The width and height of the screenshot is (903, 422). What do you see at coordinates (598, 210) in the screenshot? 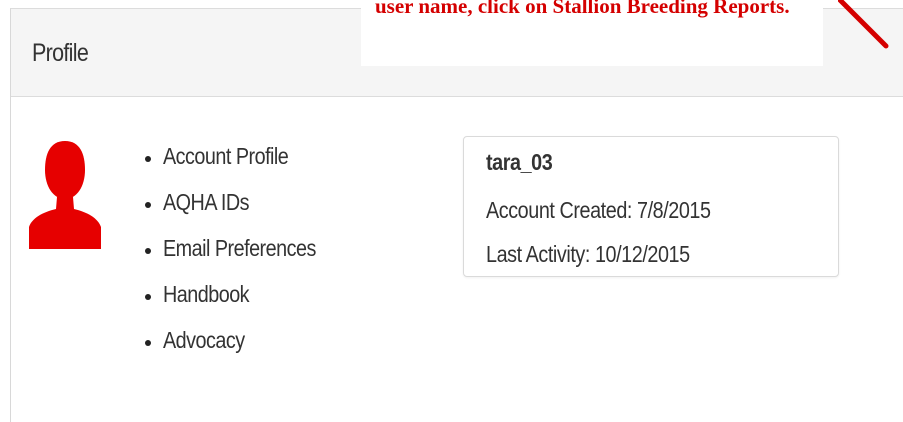
I see `account-created: Account Created: 7/8/2015` at bounding box center [598, 210].